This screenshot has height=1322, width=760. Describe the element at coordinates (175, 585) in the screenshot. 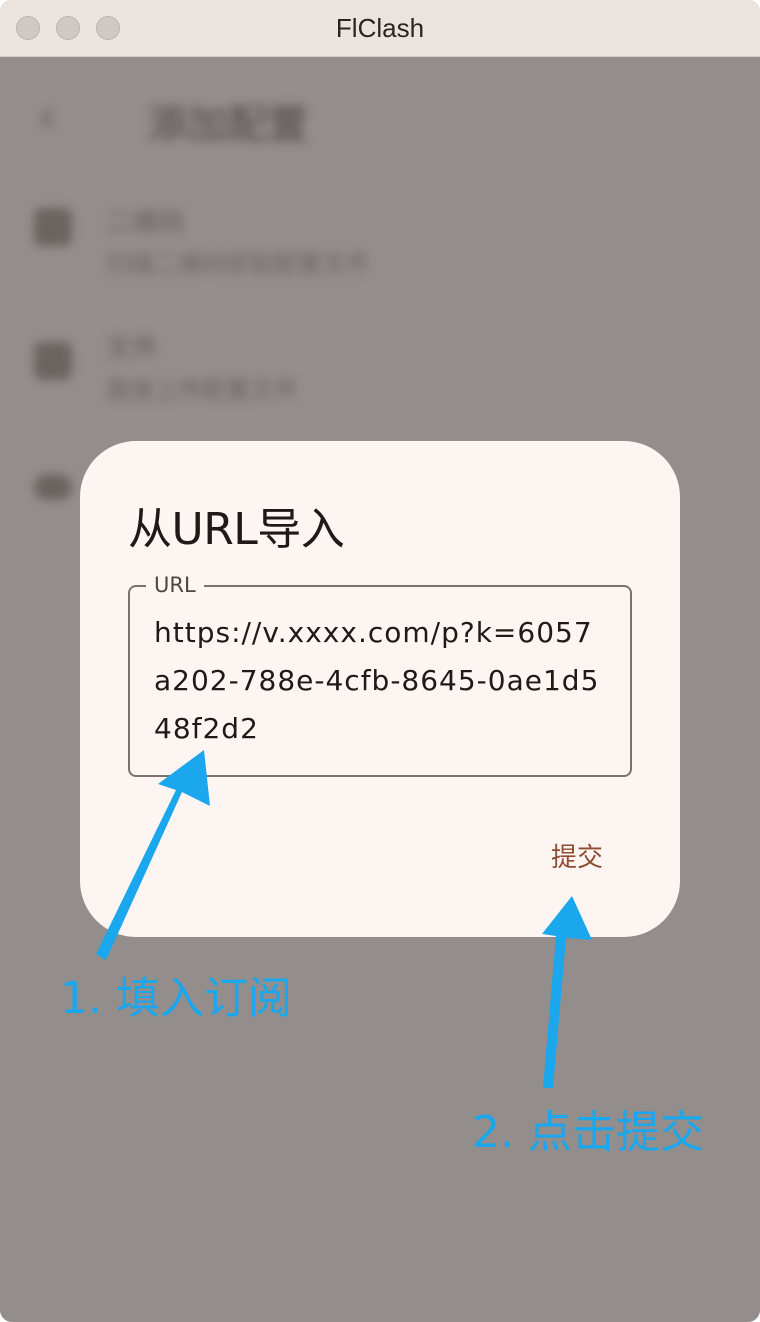

I see `url-field-label: URL` at that location.